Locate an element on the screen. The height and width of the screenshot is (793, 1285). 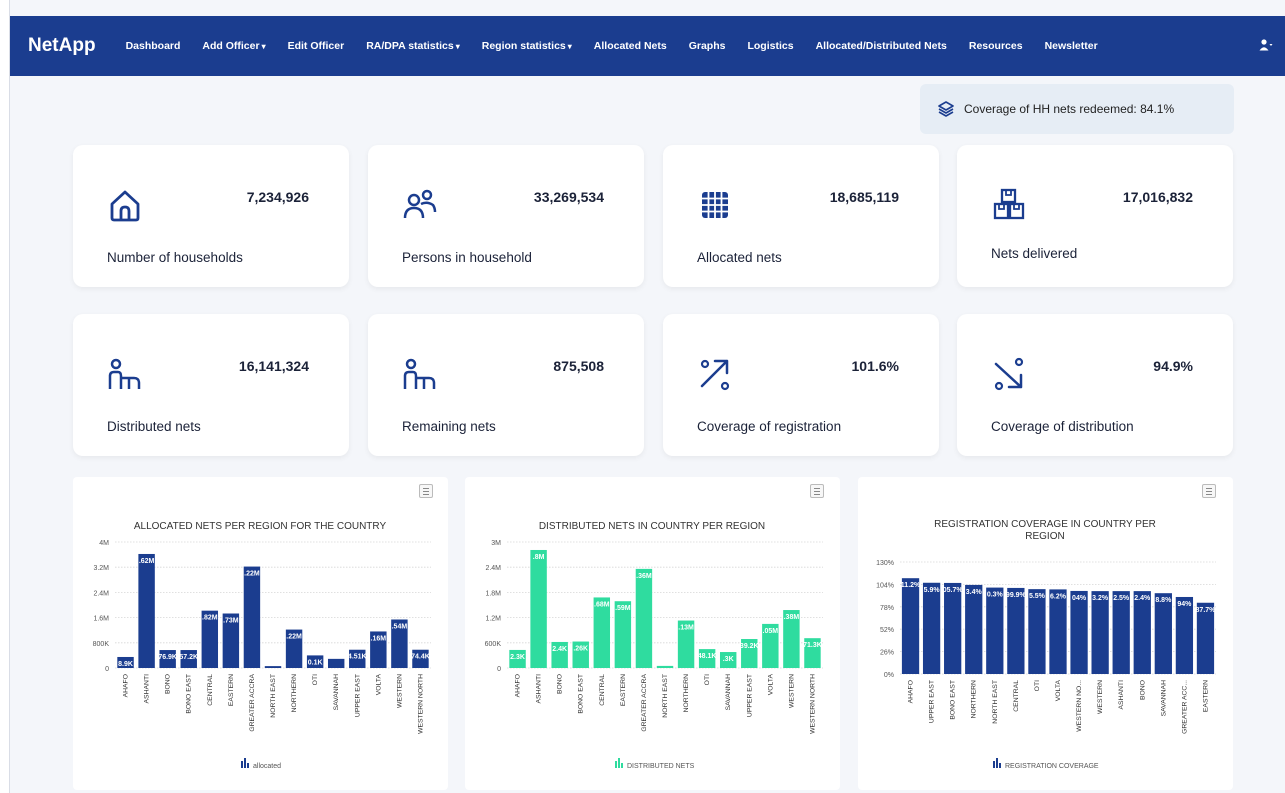
chart-title-line: REGISTRATION COVERAGE IN COUNTRY PER is located at coordinates (1045, 524).